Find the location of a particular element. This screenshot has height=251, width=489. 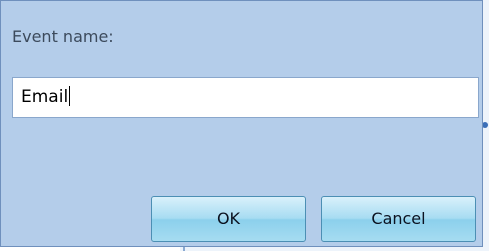

cancel-button: Cancel is located at coordinates (398, 219).